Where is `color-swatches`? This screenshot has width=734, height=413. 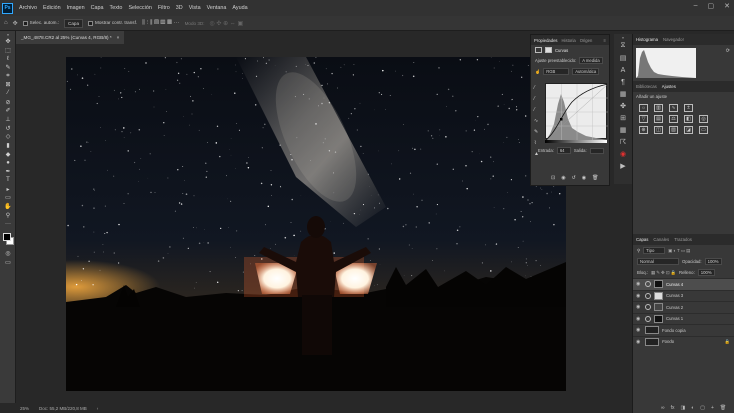
color-swatches is located at coordinates (8, 240).